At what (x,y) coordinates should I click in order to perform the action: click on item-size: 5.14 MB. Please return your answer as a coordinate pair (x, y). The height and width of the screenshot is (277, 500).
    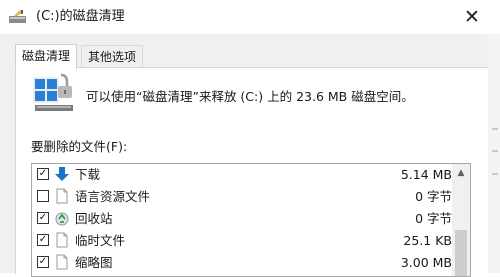
    Looking at the image, I should click on (426, 174).